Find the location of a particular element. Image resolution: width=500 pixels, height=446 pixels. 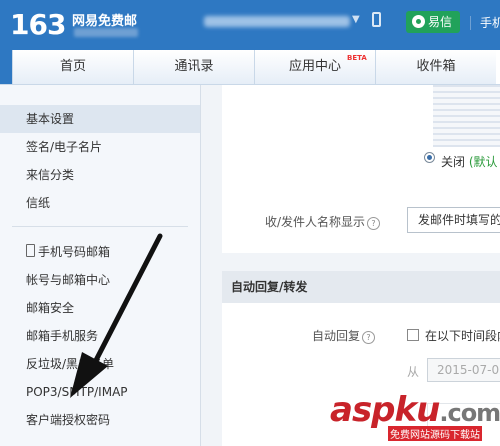

auto-reply-checkbox is located at coordinates (413, 335).